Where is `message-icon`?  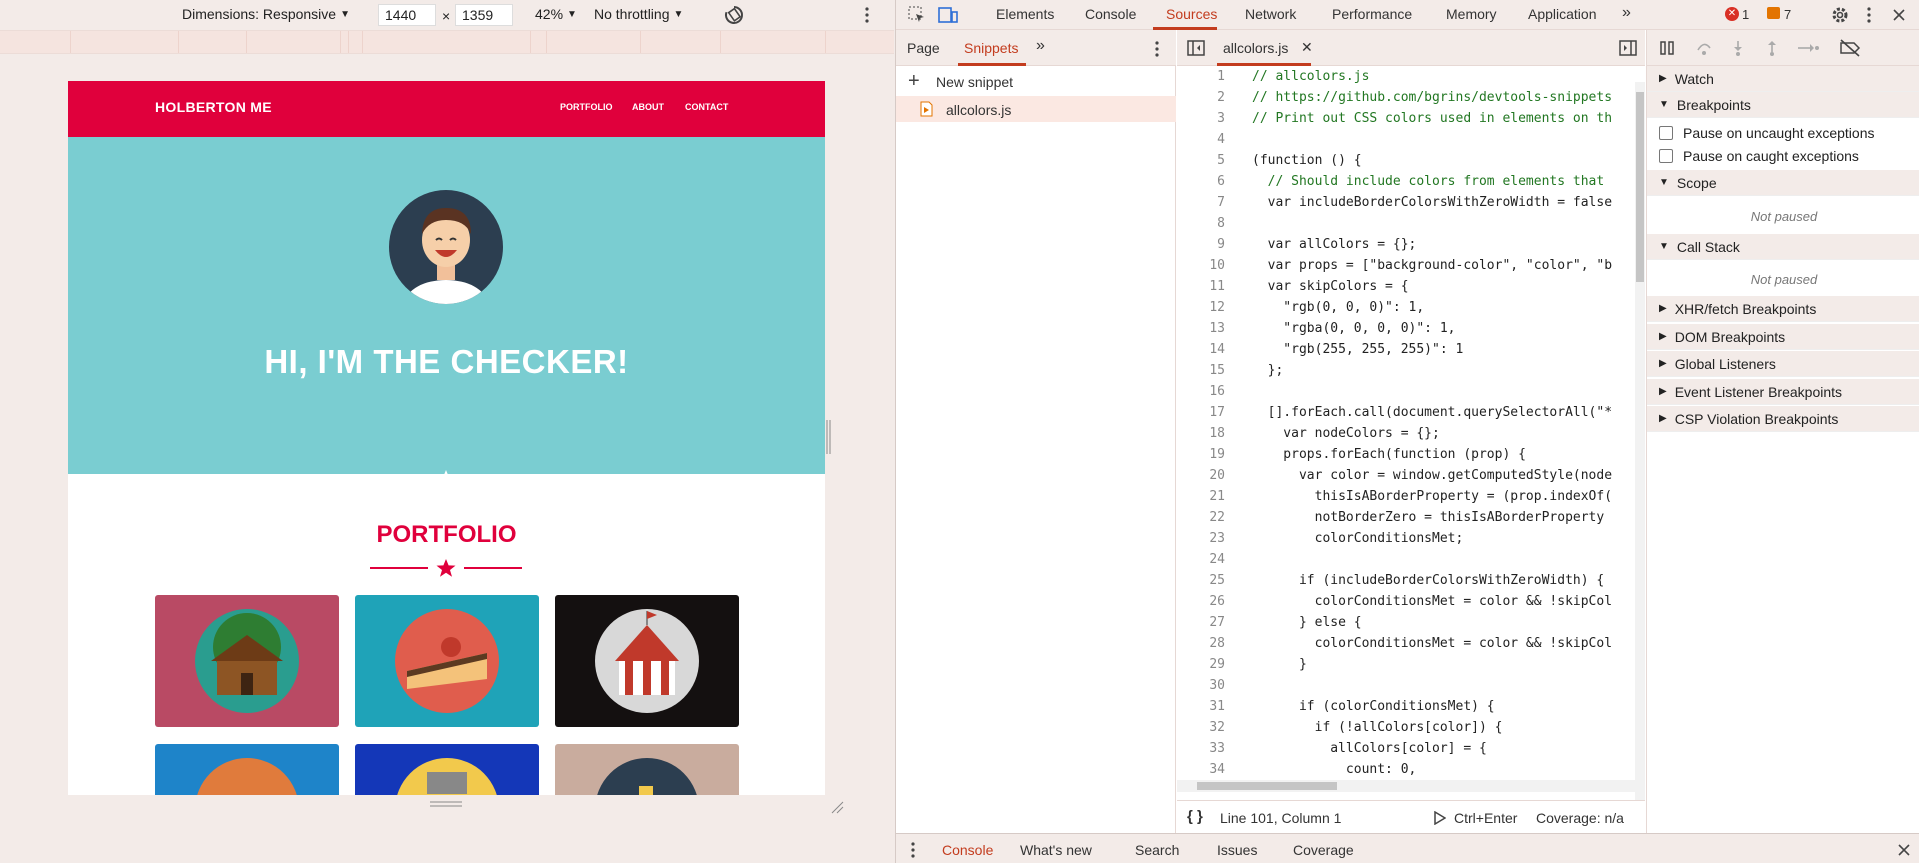 message-icon is located at coordinates (1773, 13).